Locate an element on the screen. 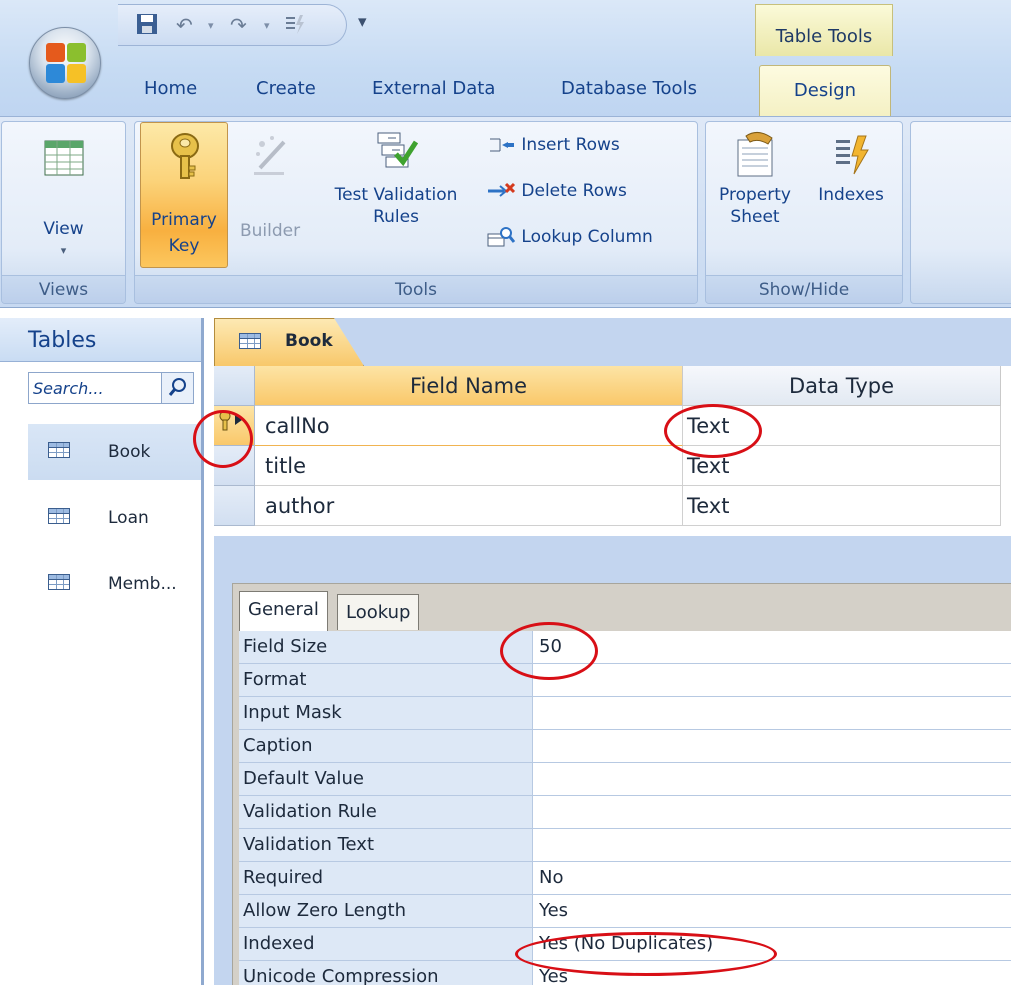 Image resolution: width=1011 pixels, height=985 pixels. field-name-cell: title is located at coordinates (469, 466).